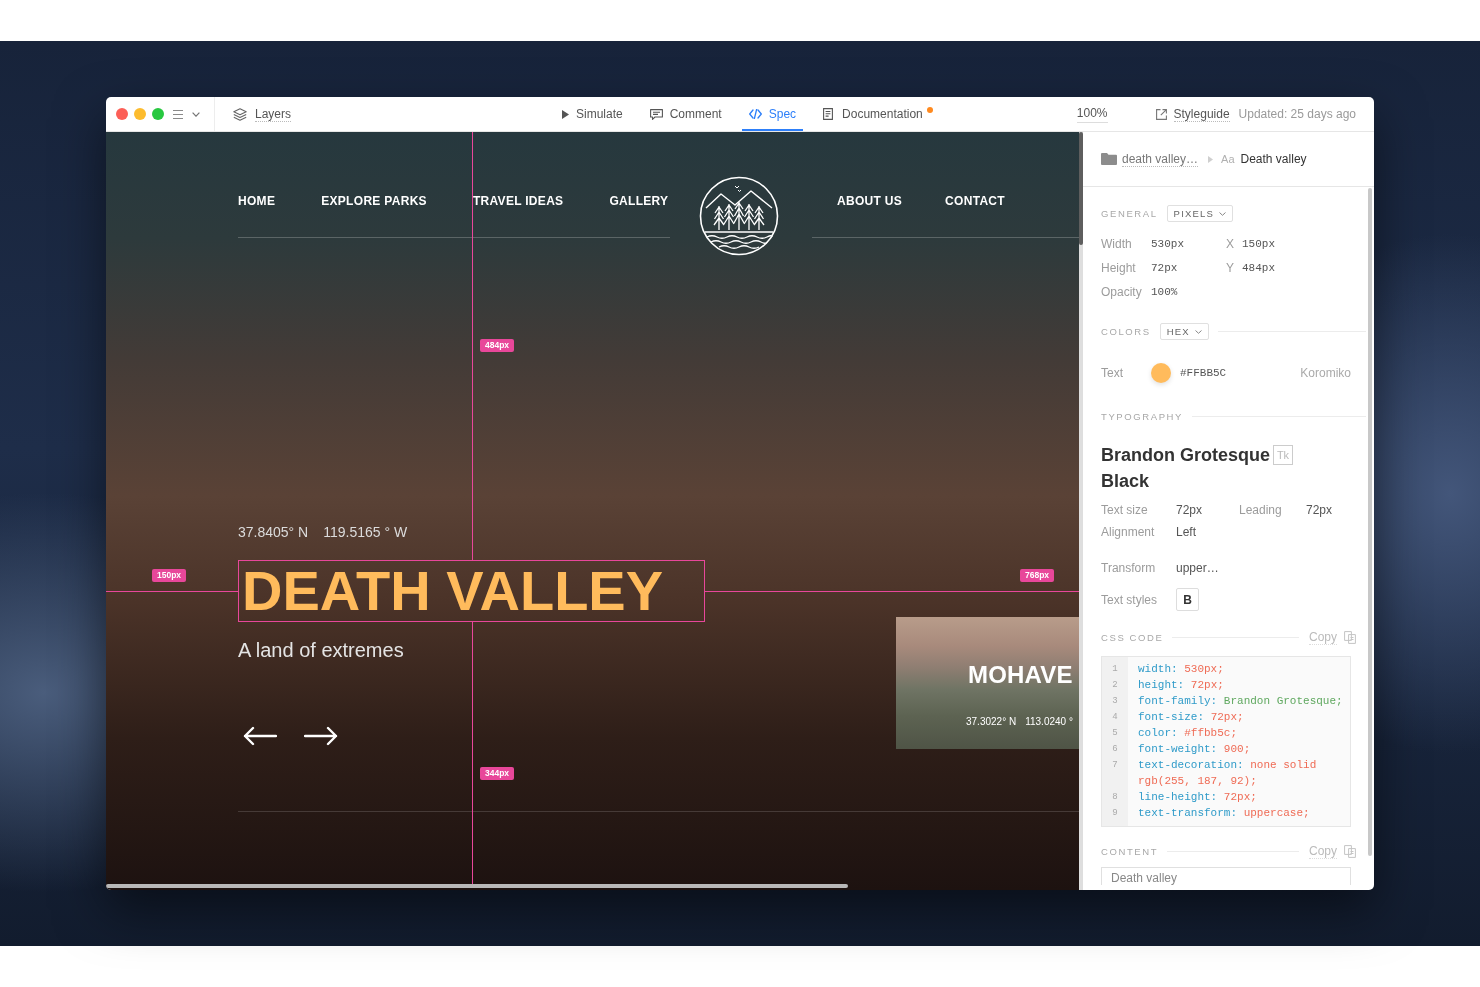 This screenshot has height=987, width=1480. Describe the element at coordinates (1081, 188) in the screenshot. I see `scrollbar-thumb` at that location.